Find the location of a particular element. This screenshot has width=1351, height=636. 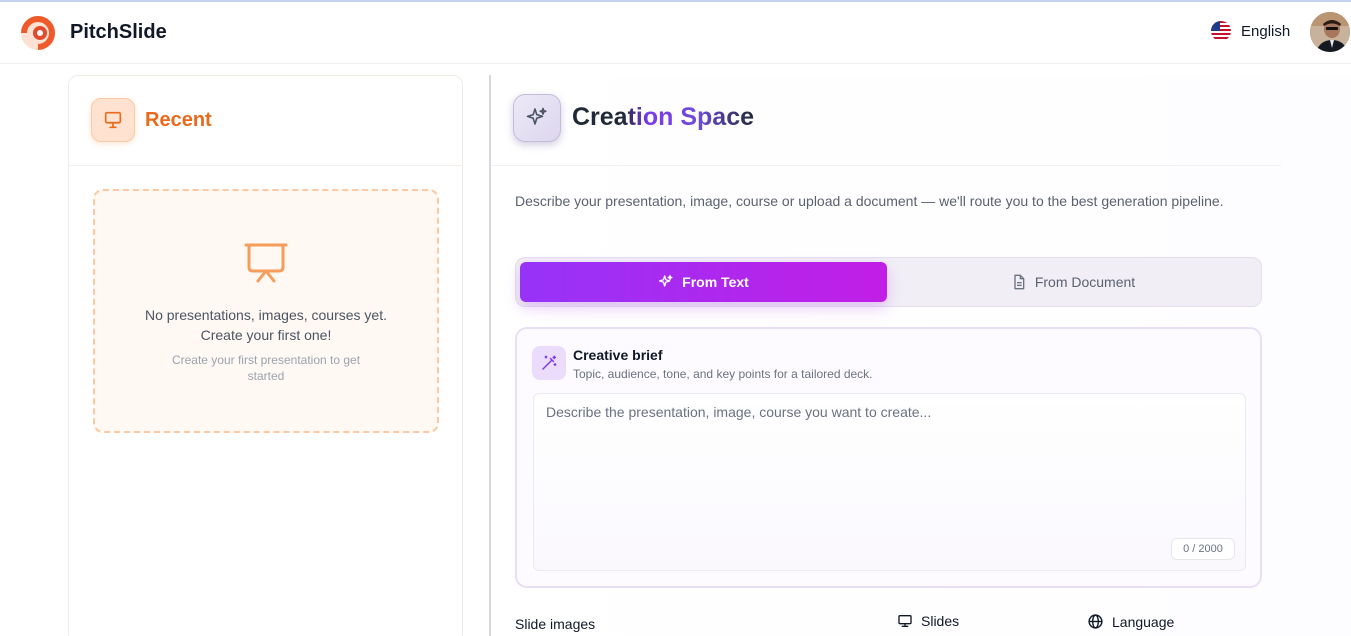

language-label: English is located at coordinates (1266, 31).